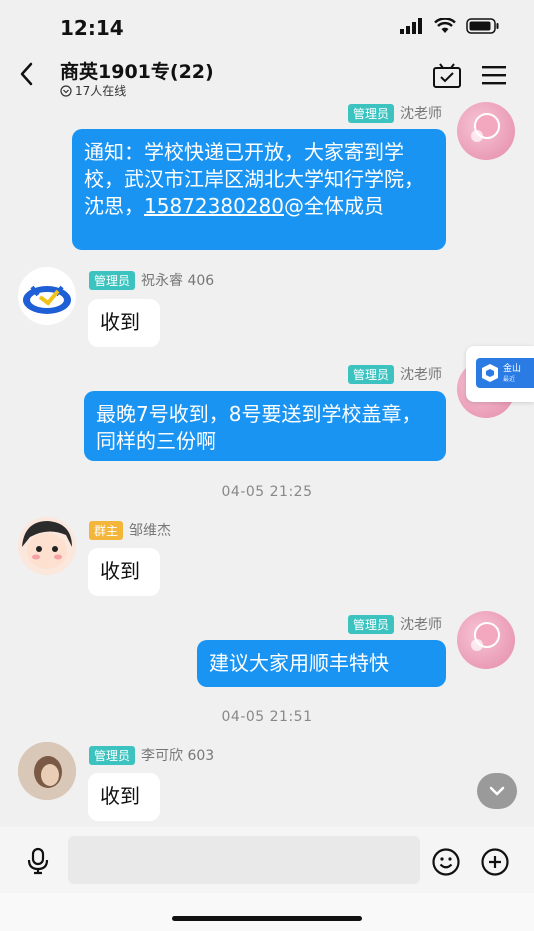 Image resolution: width=534 pixels, height=931 pixels. I want to click on floating-app-card: 金山 最近, so click(500, 374).